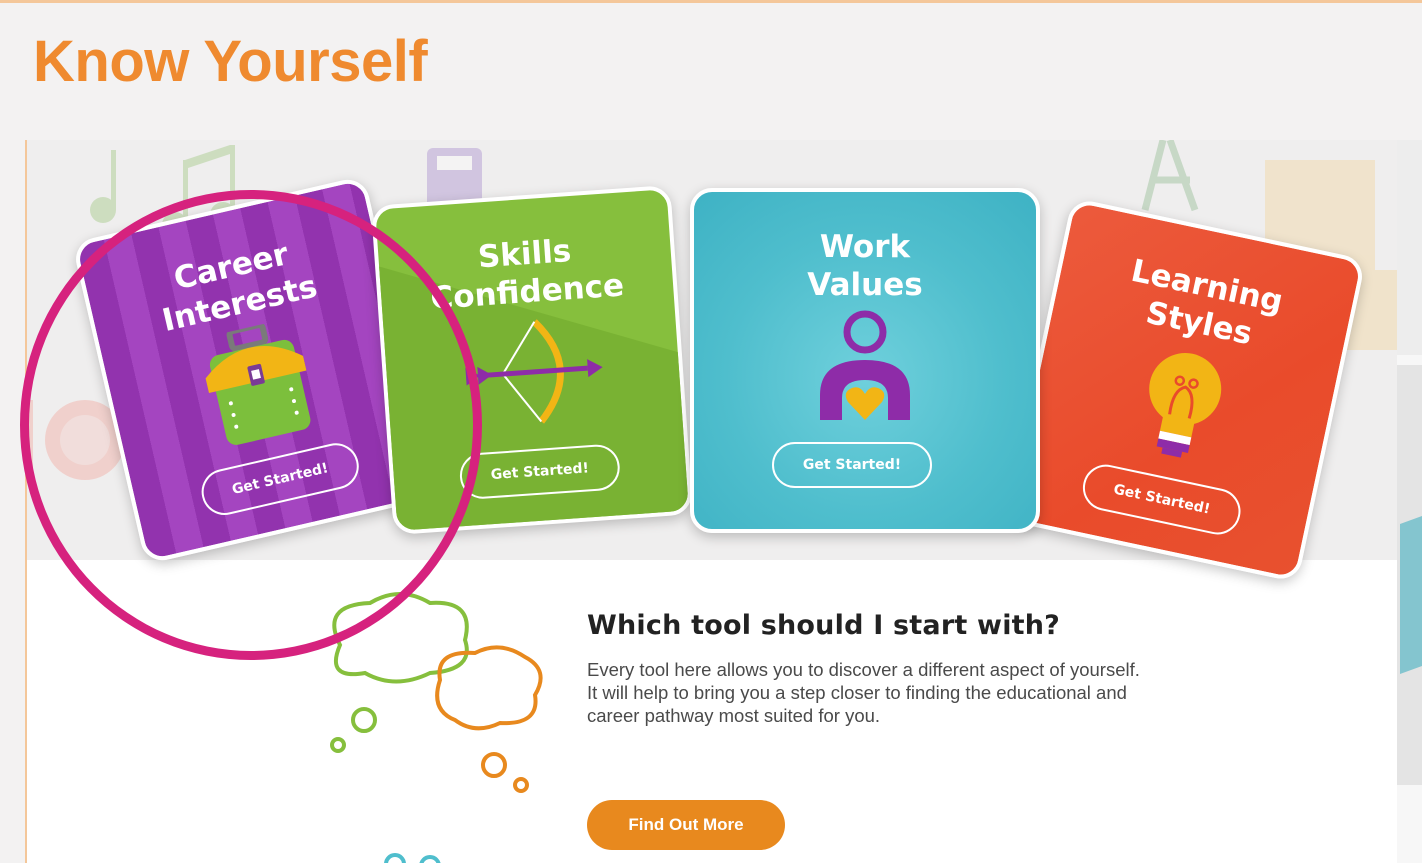 The width and height of the screenshot is (1422, 863). Describe the element at coordinates (824, 625) in the screenshot. I see `info-heading: Which tool should I start with?` at that location.